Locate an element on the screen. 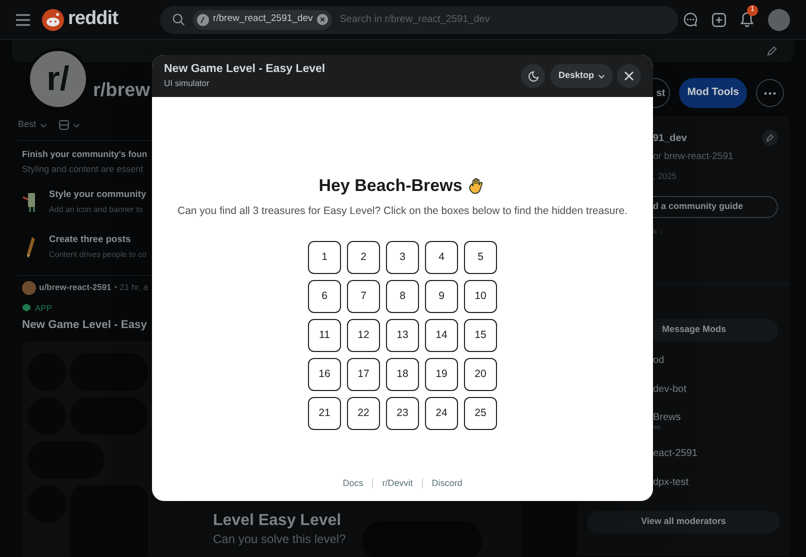 The height and width of the screenshot is (557, 806). logo-icon is located at coordinates (53, 19).